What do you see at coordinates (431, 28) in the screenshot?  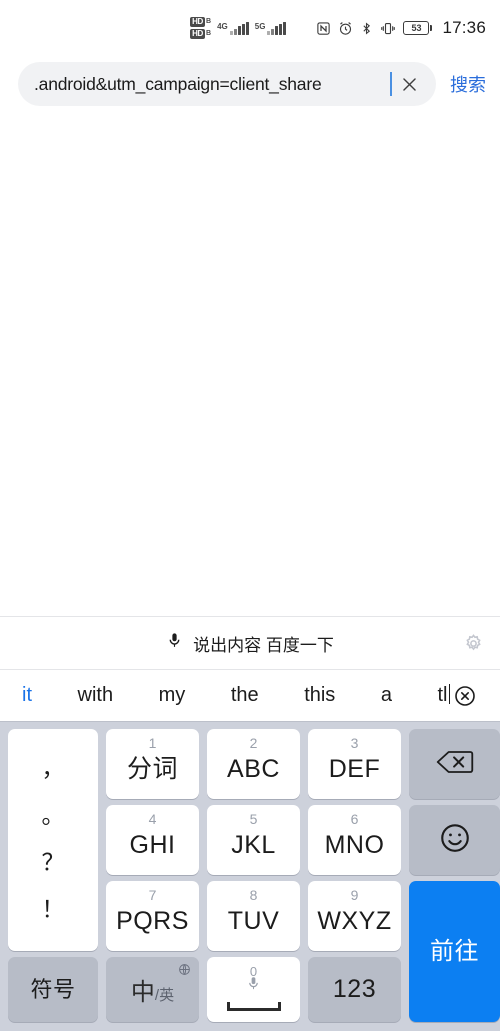 I see `battery-cap` at bounding box center [431, 28].